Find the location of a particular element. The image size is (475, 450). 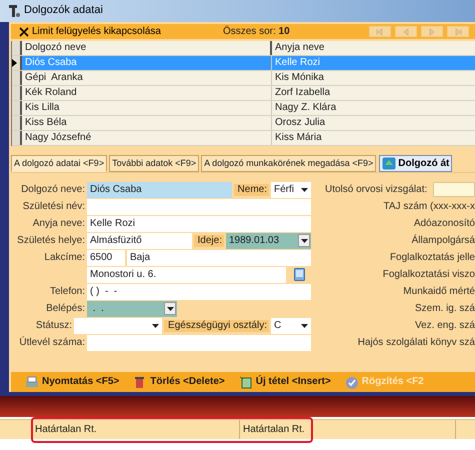

field-label: Belépés: is located at coordinates (65, 308).